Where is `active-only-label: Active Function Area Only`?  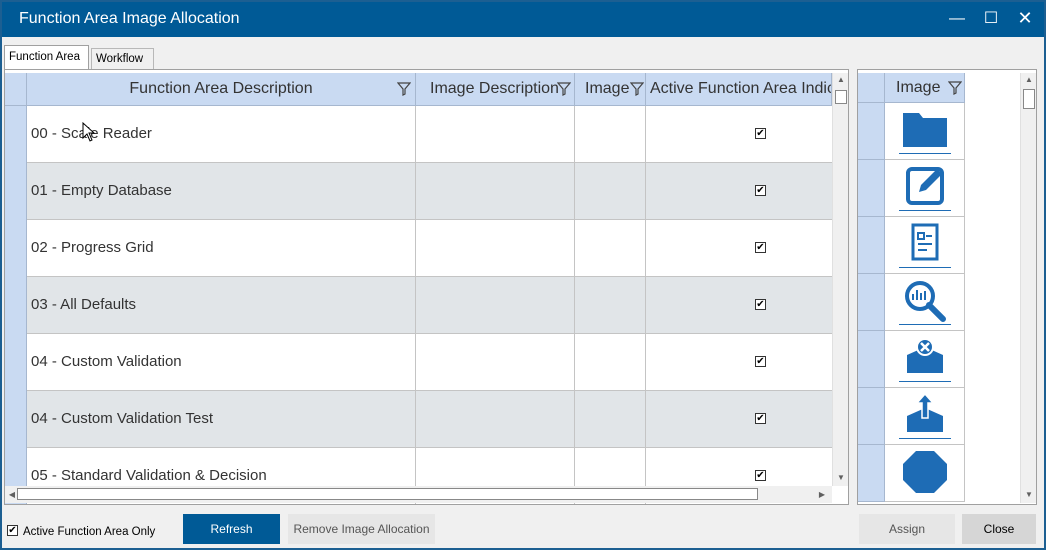
active-only-label: Active Function Area Only is located at coordinates (89, 532).